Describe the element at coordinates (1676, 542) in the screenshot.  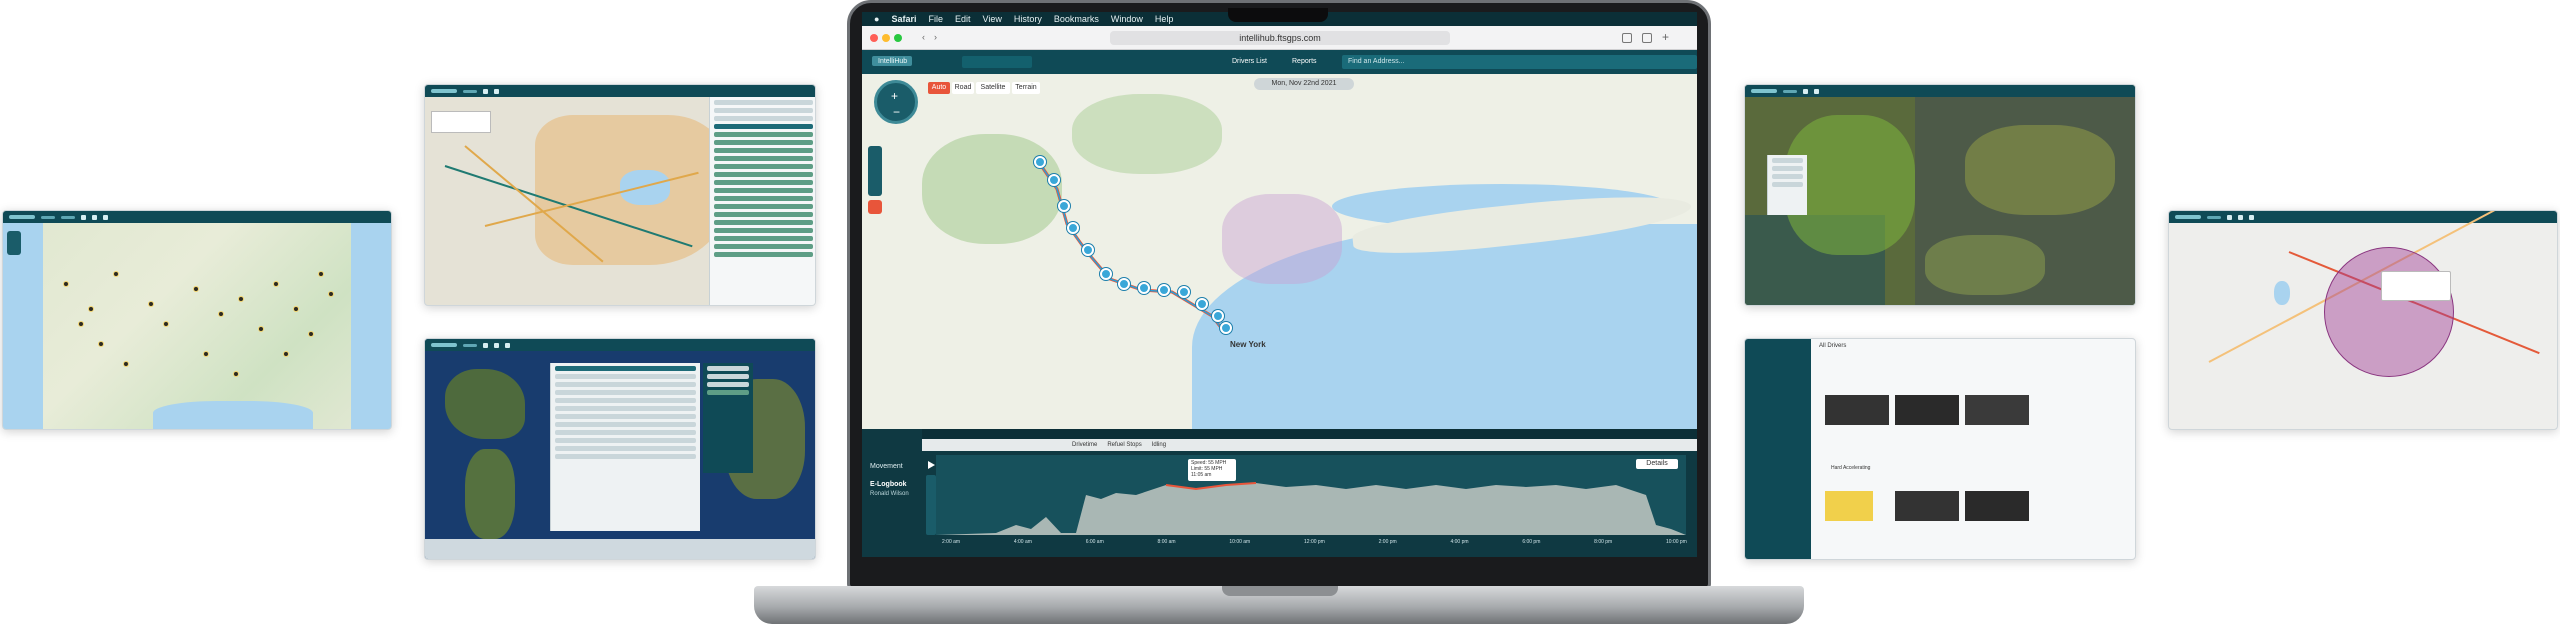
I see `time-tick: 10:00 pm` at that location.